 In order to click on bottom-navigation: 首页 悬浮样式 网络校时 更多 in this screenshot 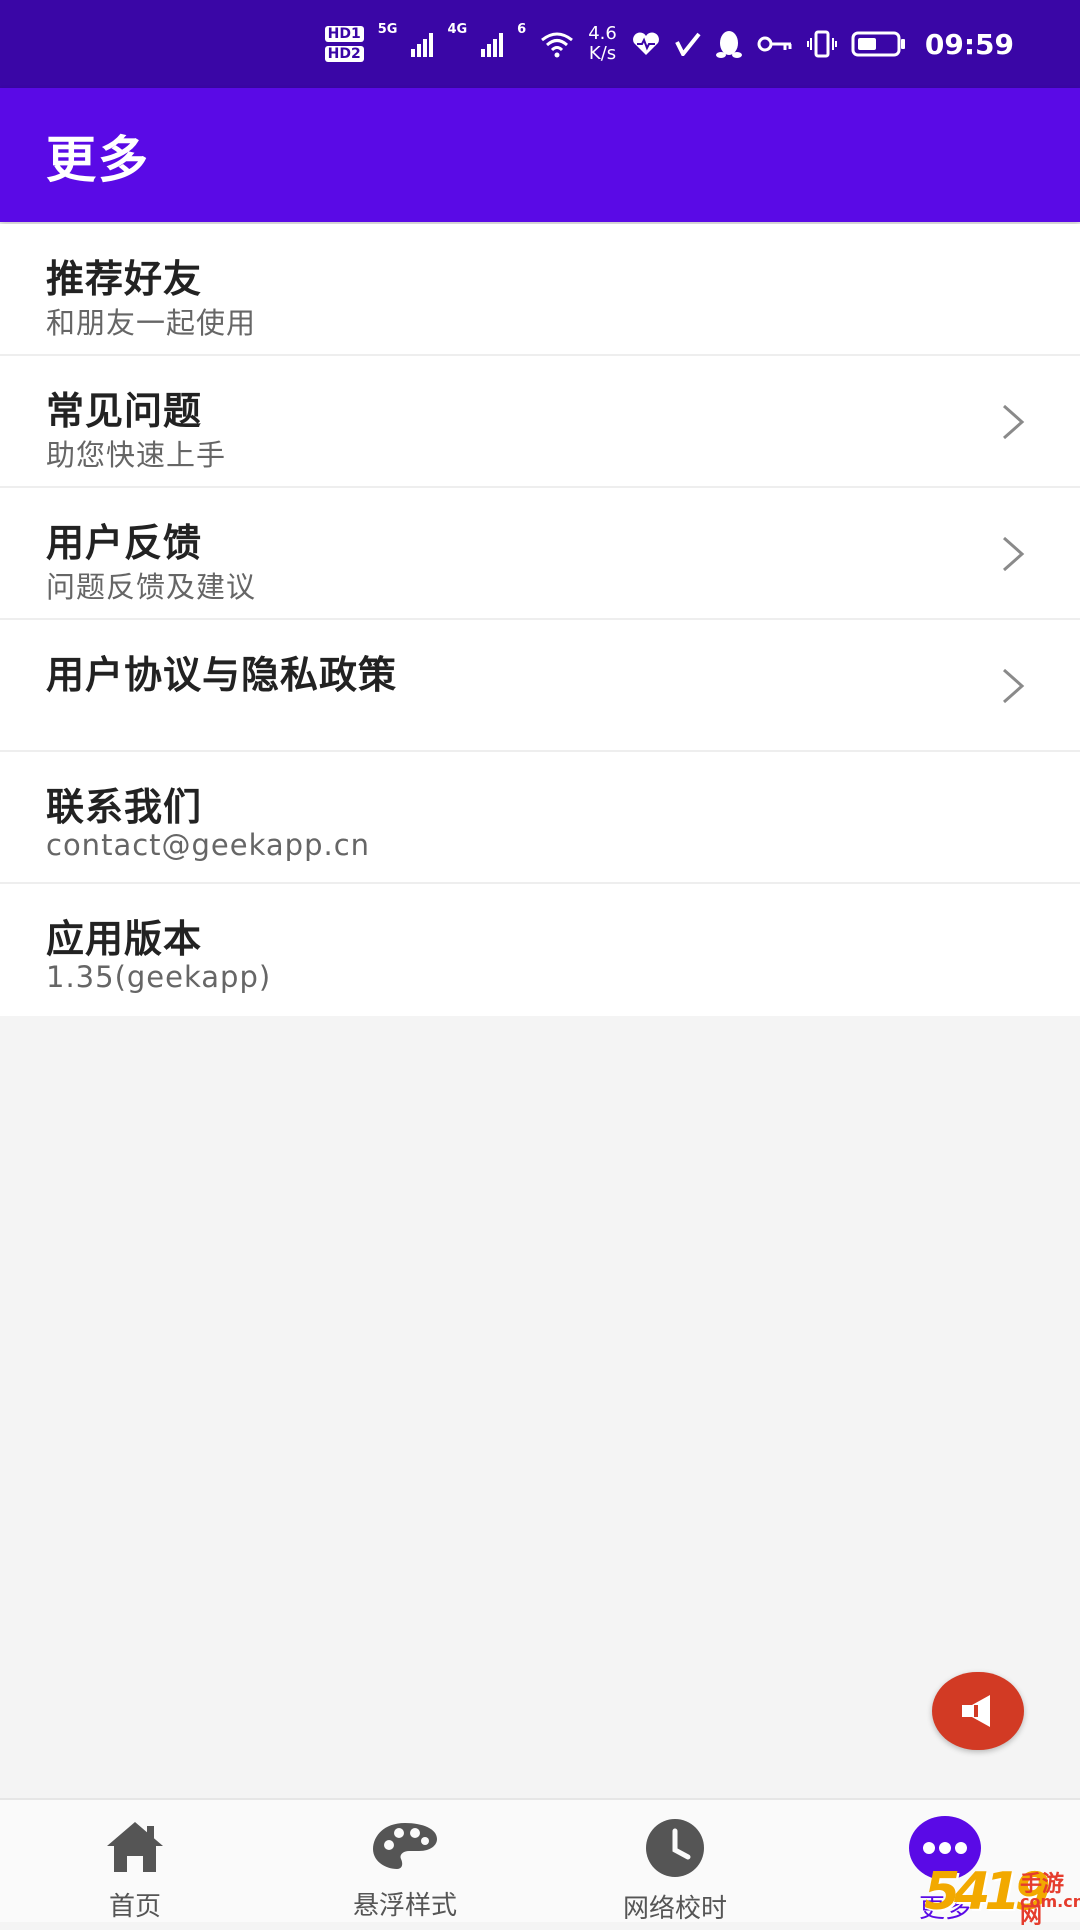, I will do `click(540, 1861)`.